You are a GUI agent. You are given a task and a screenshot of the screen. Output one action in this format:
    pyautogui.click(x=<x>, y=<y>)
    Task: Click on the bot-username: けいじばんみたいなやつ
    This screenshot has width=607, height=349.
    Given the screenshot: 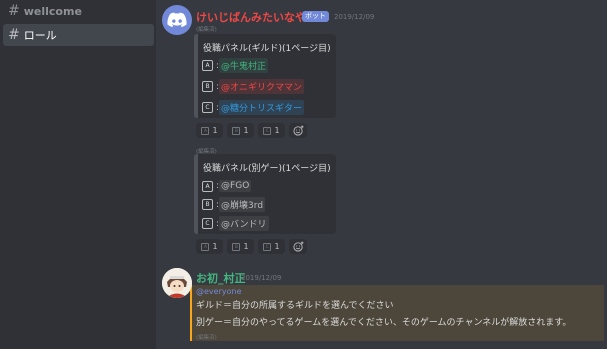 What is the action you would take?
    pyautogui.click(x=256, y=17)
    